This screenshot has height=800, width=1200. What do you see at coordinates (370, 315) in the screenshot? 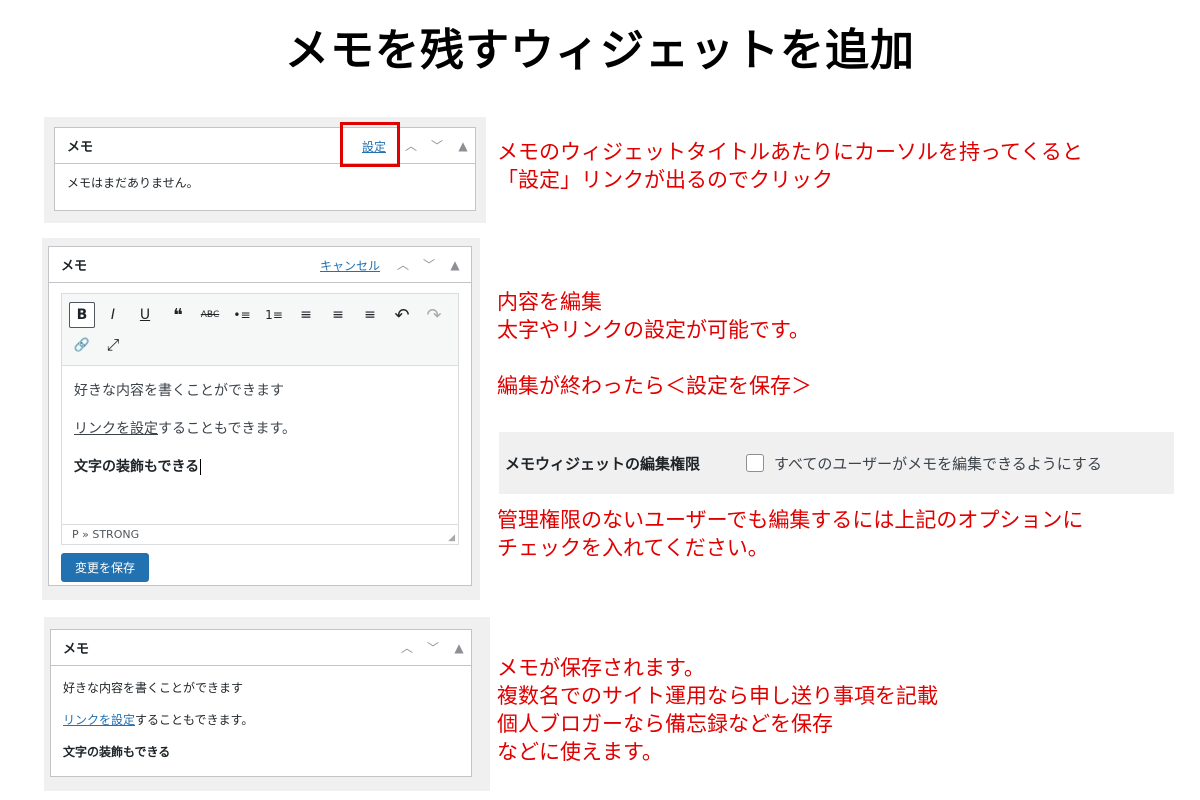
I see `align-right-button: ≡` at bounding box center [370, 315].